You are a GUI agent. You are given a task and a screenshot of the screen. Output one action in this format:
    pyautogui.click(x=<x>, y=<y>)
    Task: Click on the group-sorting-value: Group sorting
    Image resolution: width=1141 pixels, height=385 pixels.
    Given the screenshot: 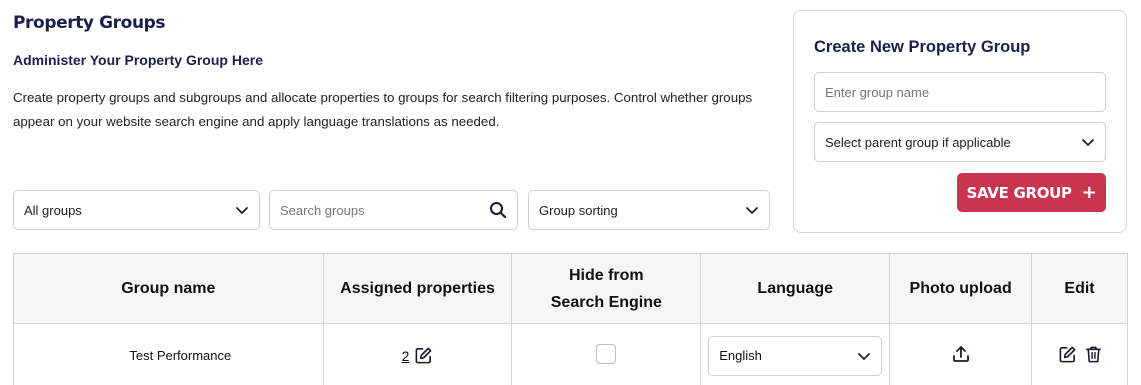 What is the action you would take?
    pyautogui.click(x=578, y=210)
    